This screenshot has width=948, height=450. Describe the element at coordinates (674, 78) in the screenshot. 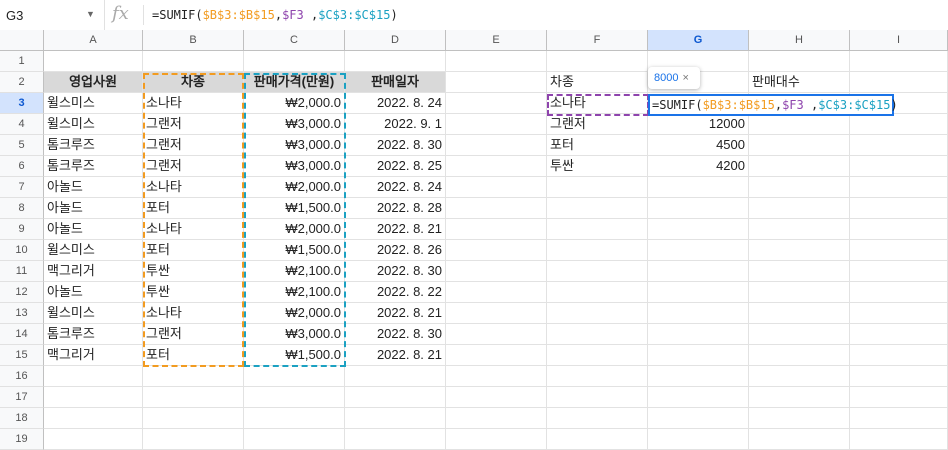

I see `formula-result-tooltip: 8000 ×` at that location.